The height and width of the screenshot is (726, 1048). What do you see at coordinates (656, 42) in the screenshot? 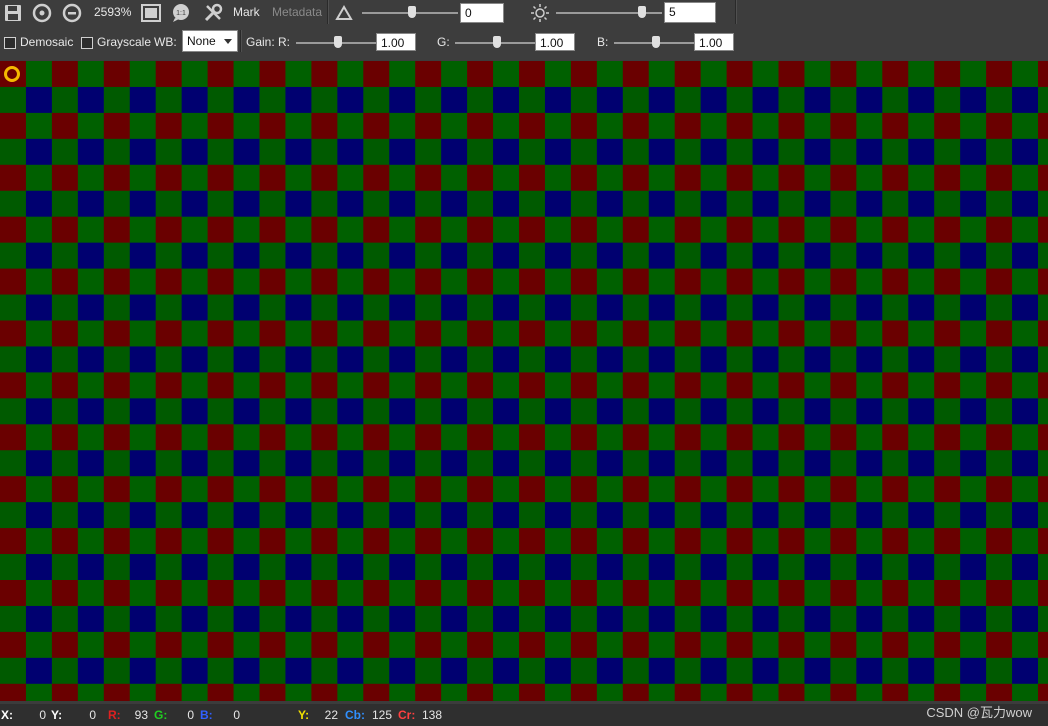
I see `gain-b-slider-thumb` at bounding box center [656, 42].